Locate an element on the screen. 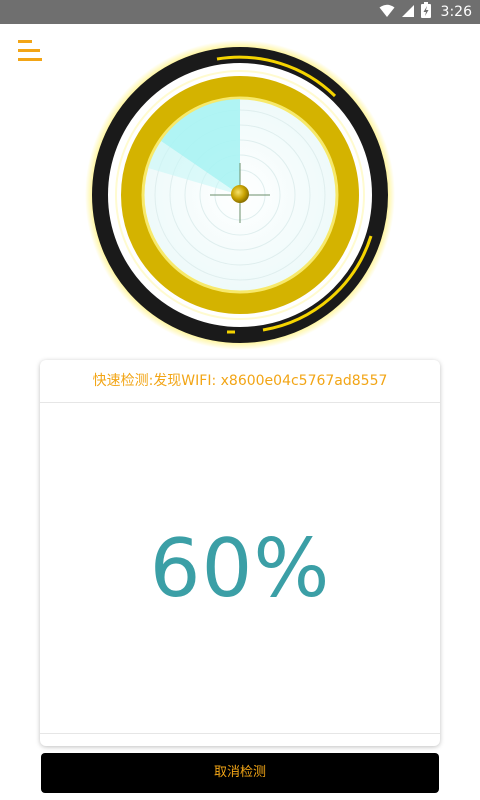  progress-percent: 60% is located at coordinates (240, 568).